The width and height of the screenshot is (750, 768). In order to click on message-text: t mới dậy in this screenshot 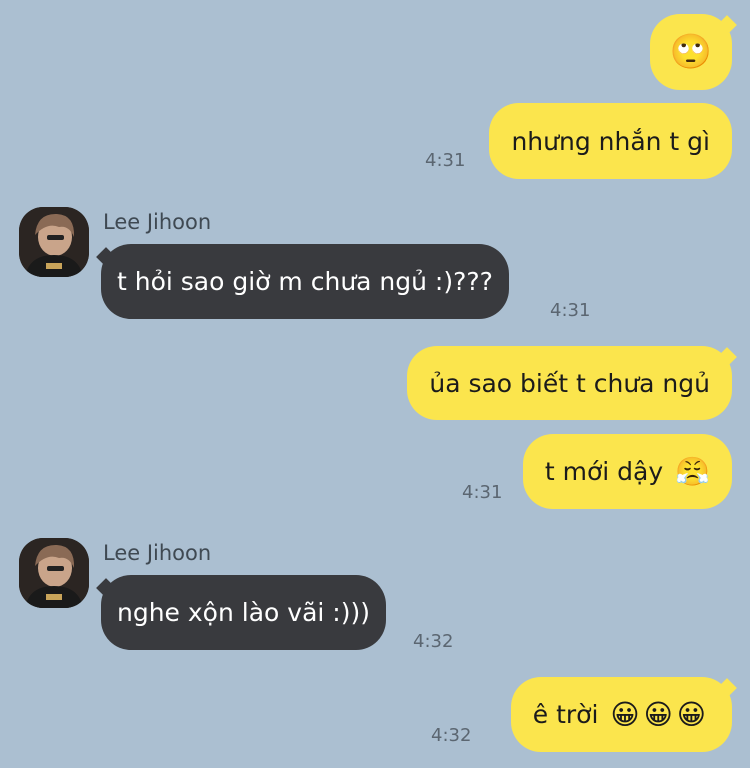, I will do `click(604, 471)`.